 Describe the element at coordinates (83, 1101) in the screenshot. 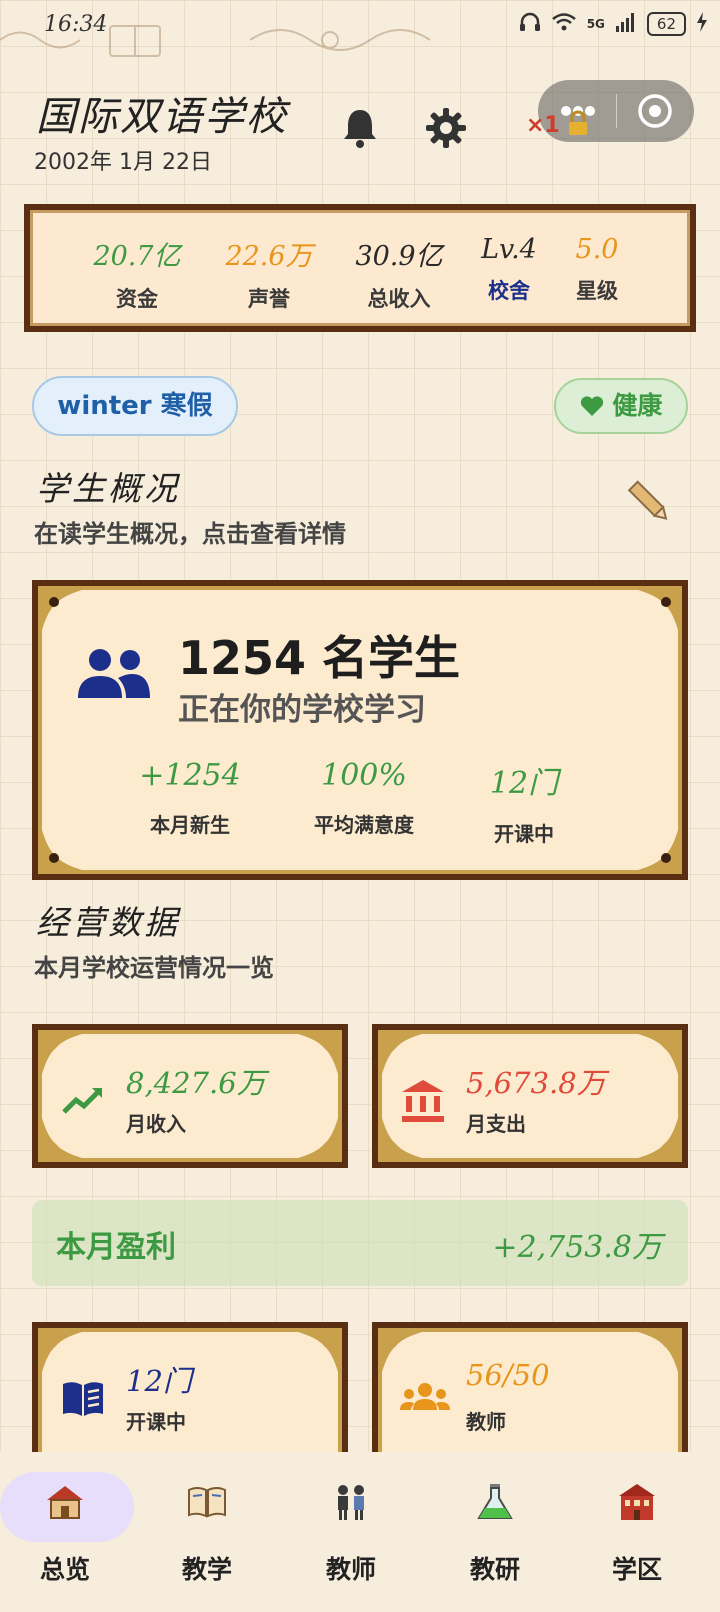

I see `trending-up-icon` at that location.